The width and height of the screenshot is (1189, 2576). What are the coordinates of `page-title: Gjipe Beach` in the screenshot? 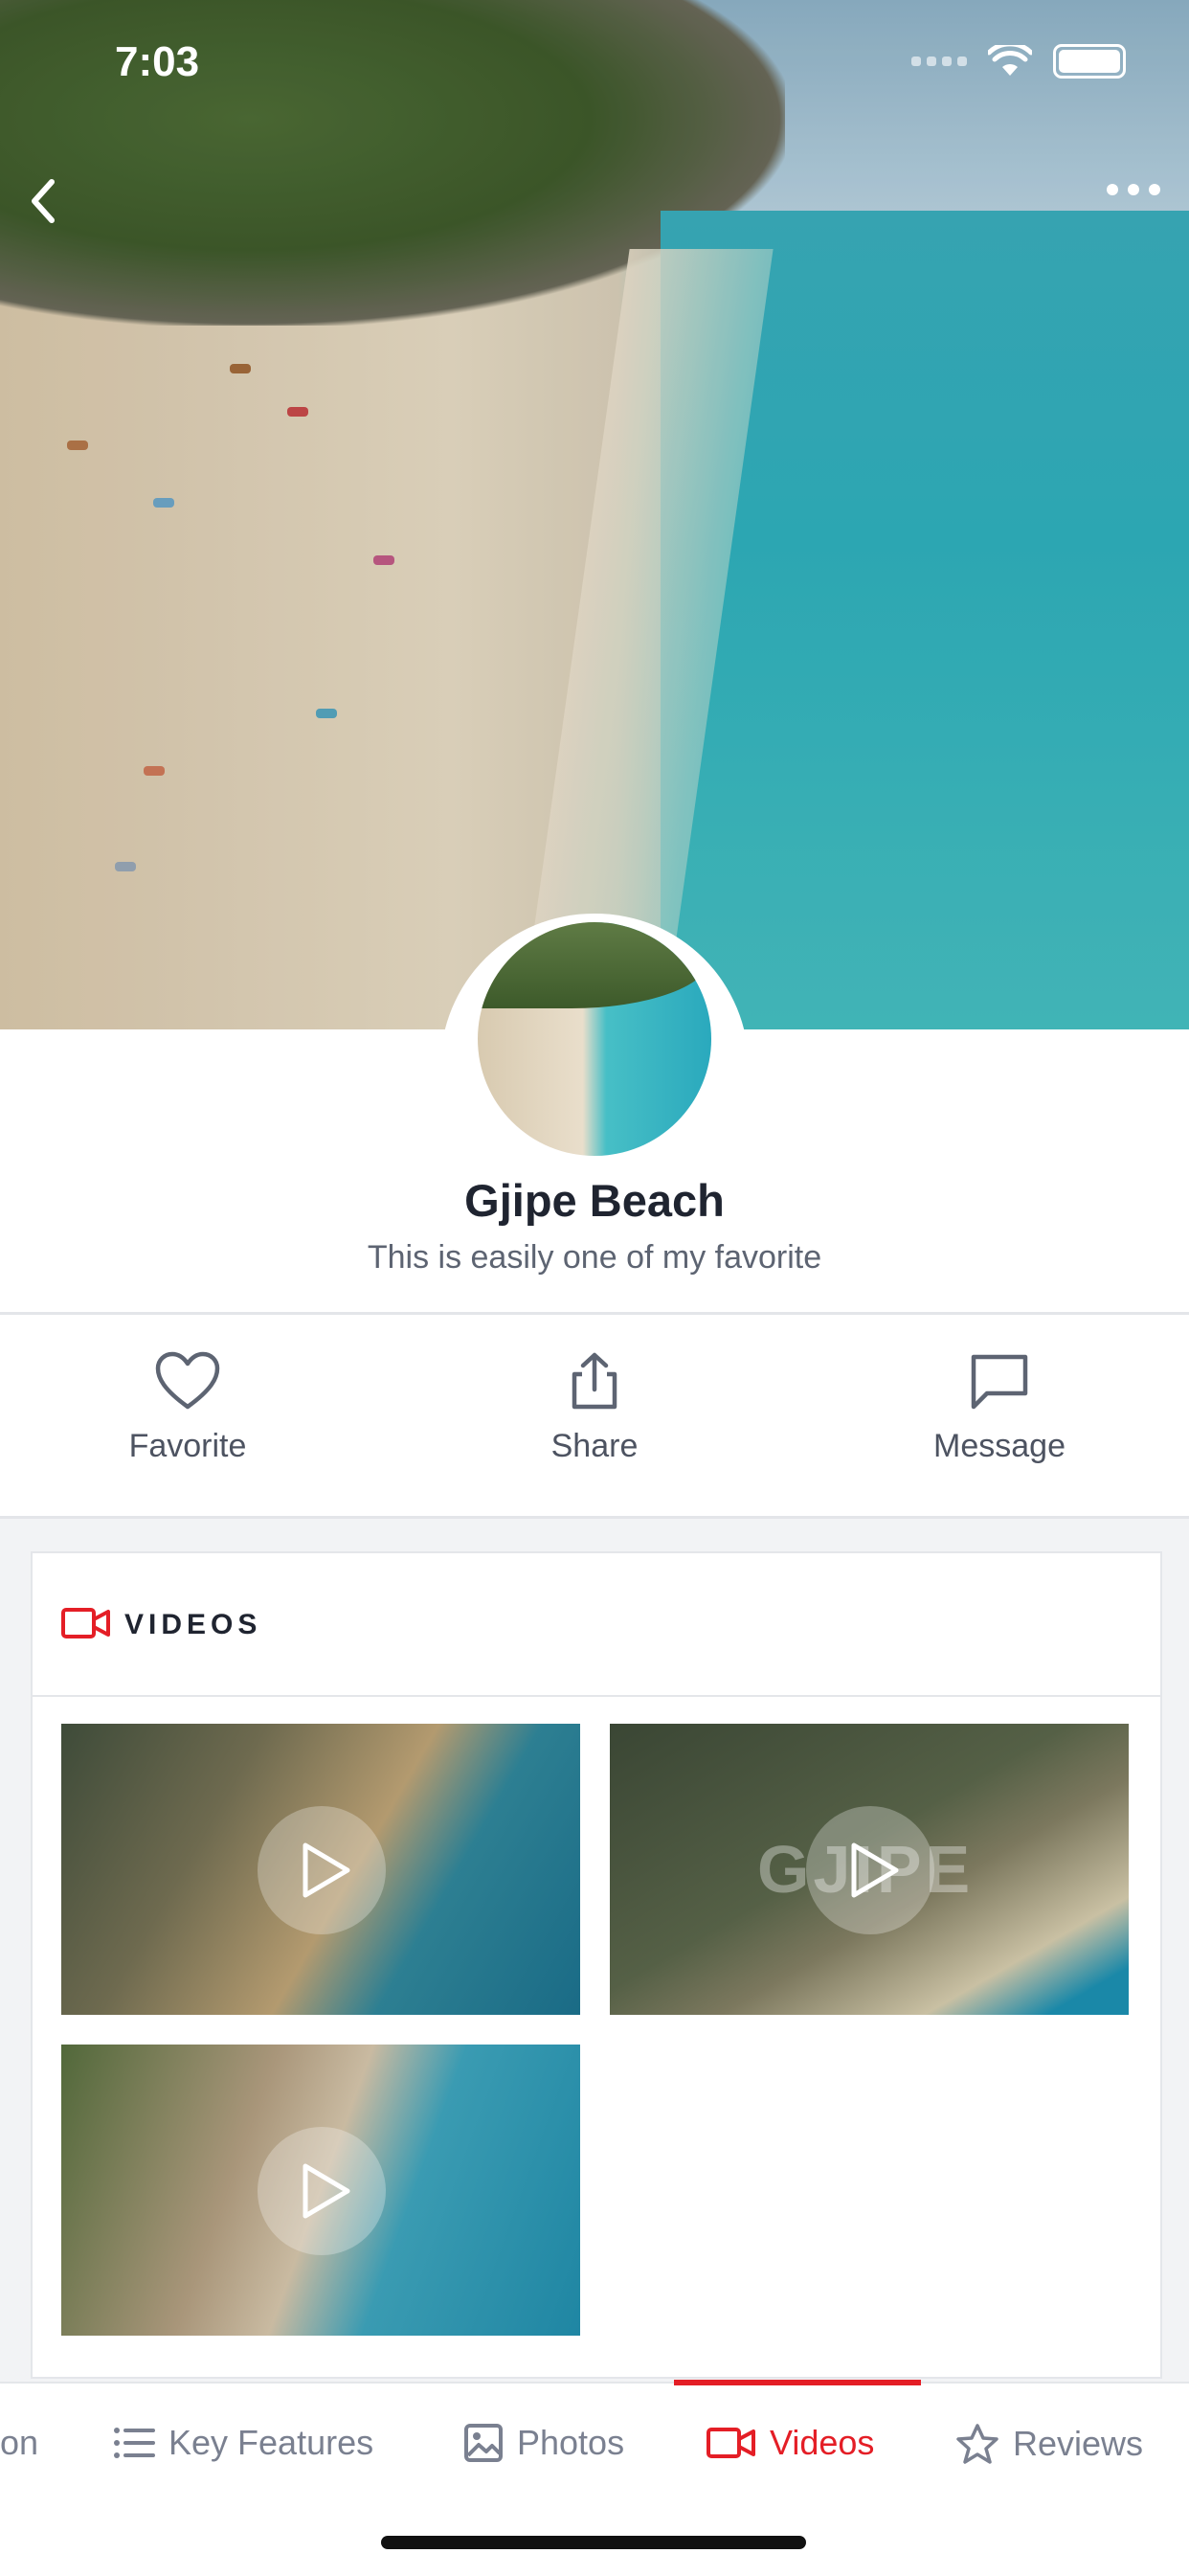 It's located at (594, 1200).